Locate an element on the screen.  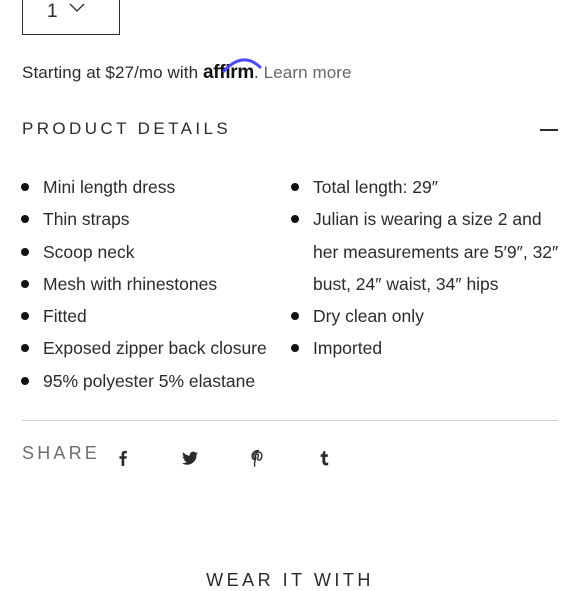
chevron-down-icon is located at coordinates (77, 7).